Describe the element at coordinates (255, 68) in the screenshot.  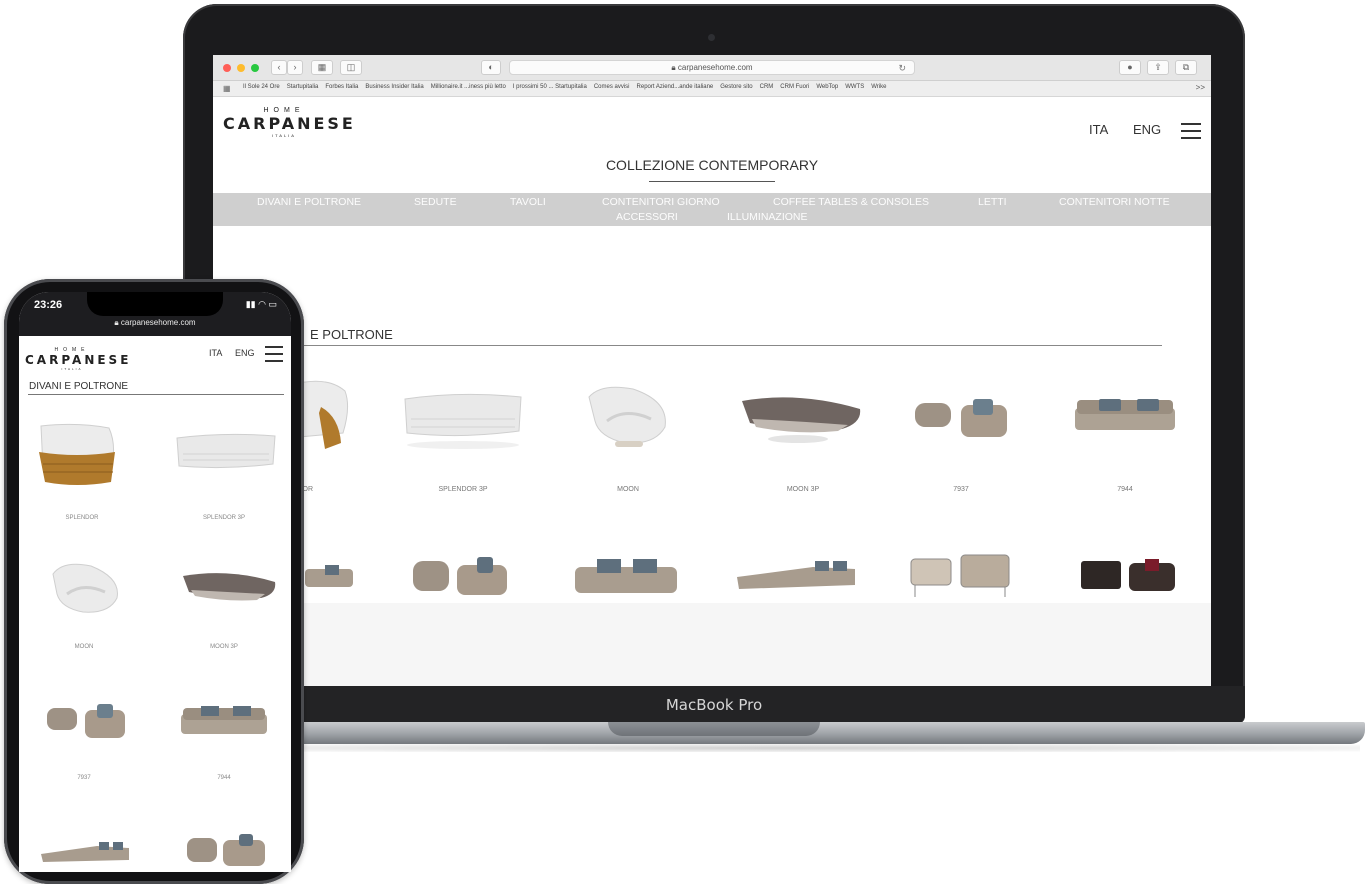
I see `zoom-window-button` at that location.